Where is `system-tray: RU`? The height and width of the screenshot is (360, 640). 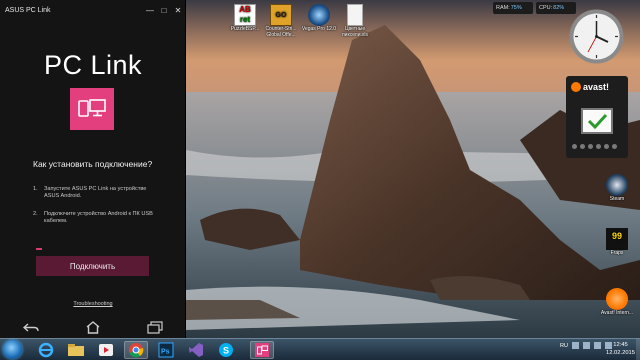
system-tray: RU is located at coordinates (586, 345).